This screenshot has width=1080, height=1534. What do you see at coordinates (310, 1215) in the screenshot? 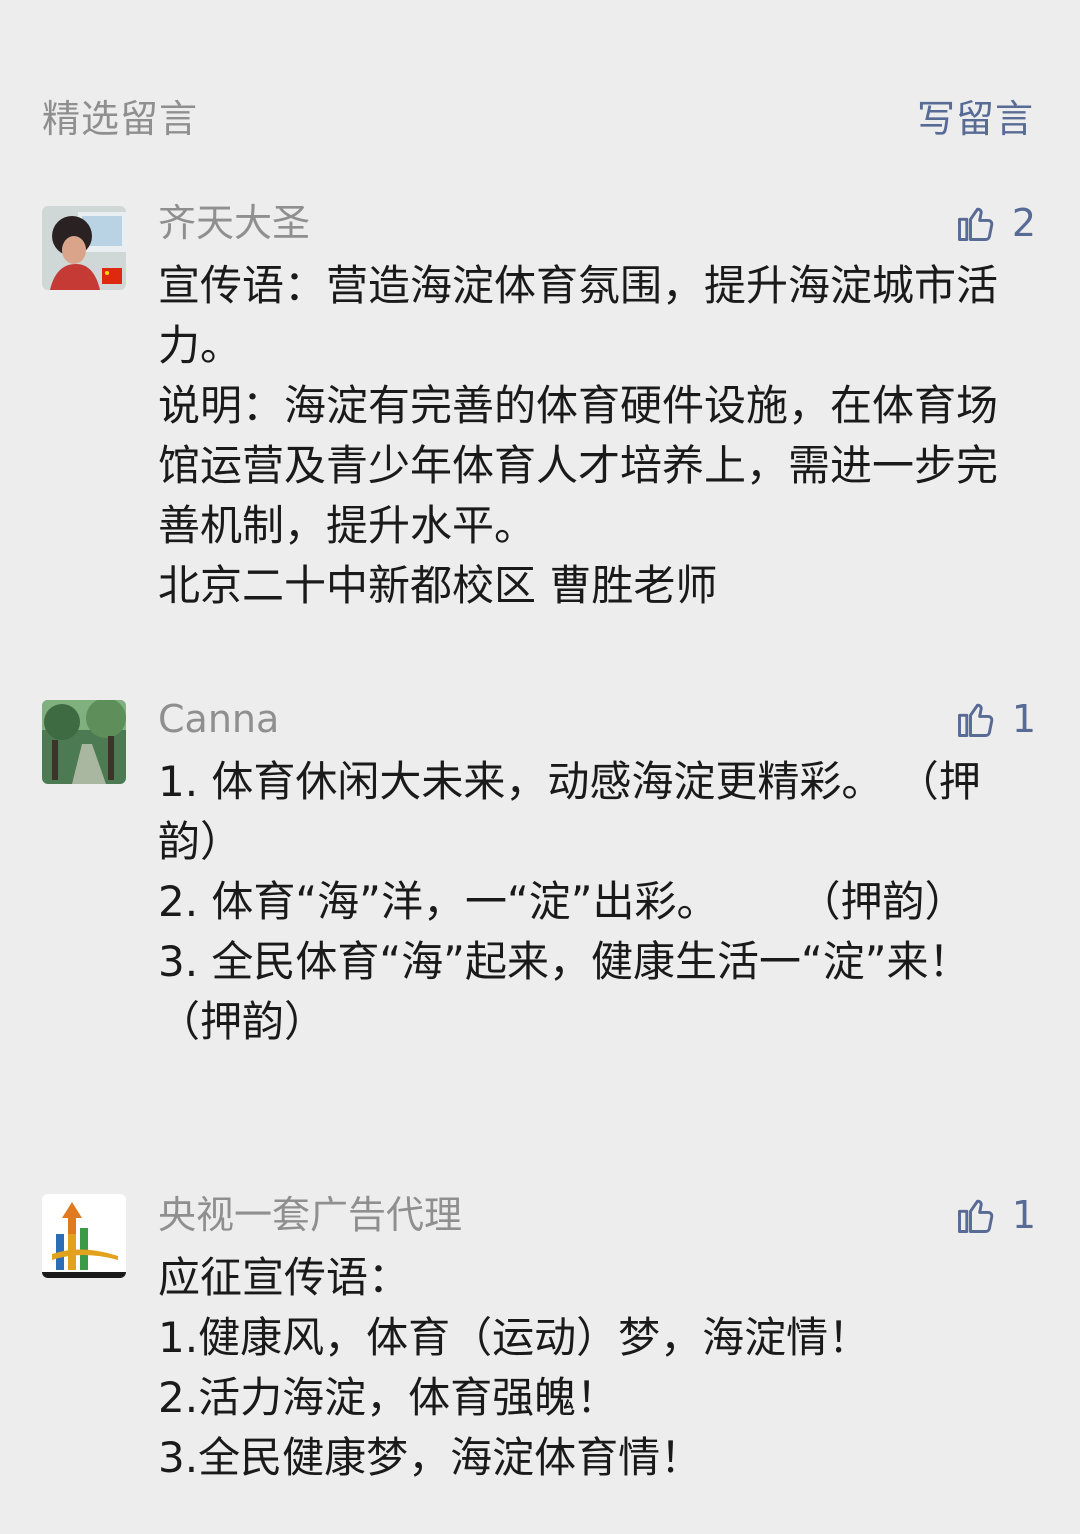
I see `comment-nickname: 央视一套广告代理` at bounding box center [310, 1215].